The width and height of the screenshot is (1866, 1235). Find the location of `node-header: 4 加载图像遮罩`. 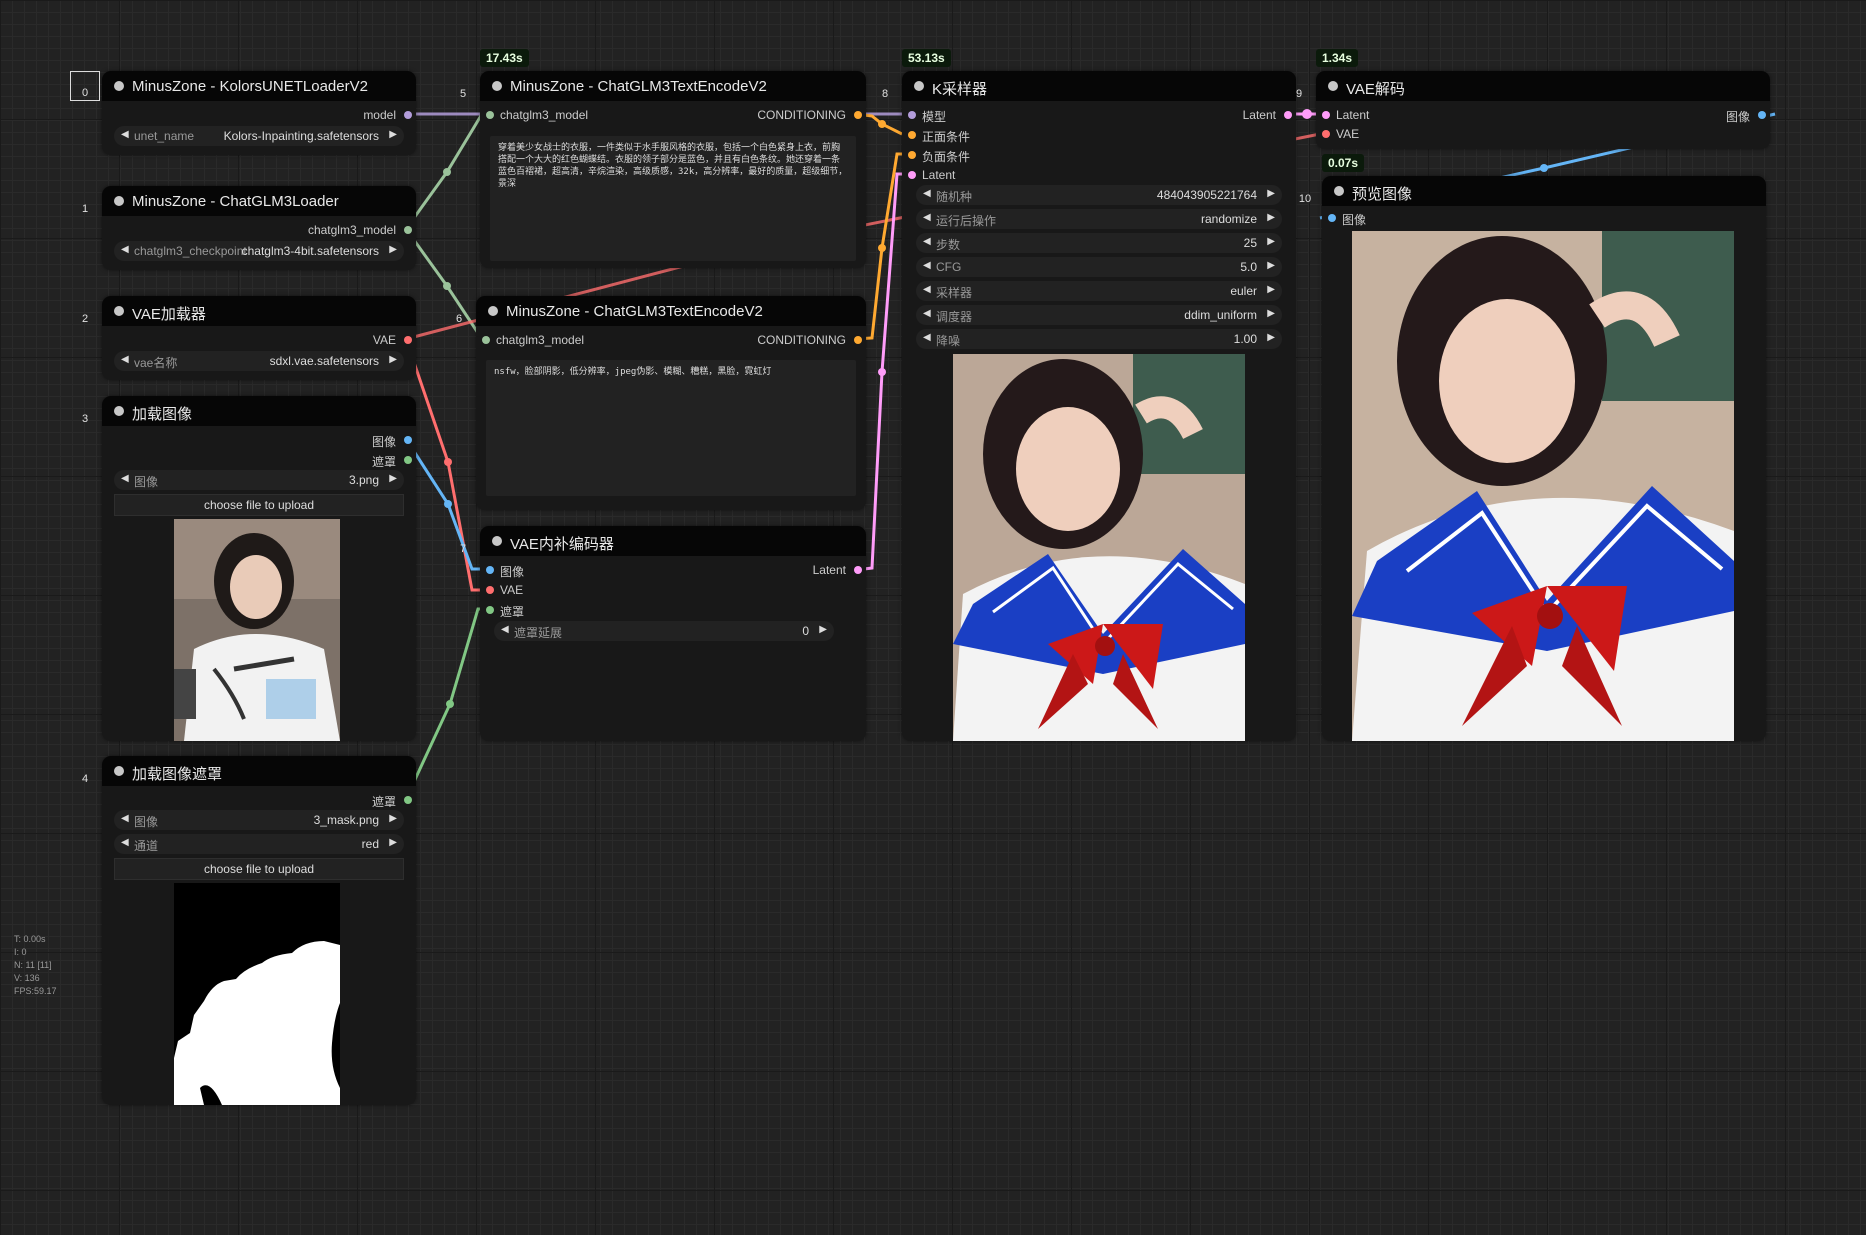

node-header: 4 加载图像遮罩 is located at coordinates (249, 771).